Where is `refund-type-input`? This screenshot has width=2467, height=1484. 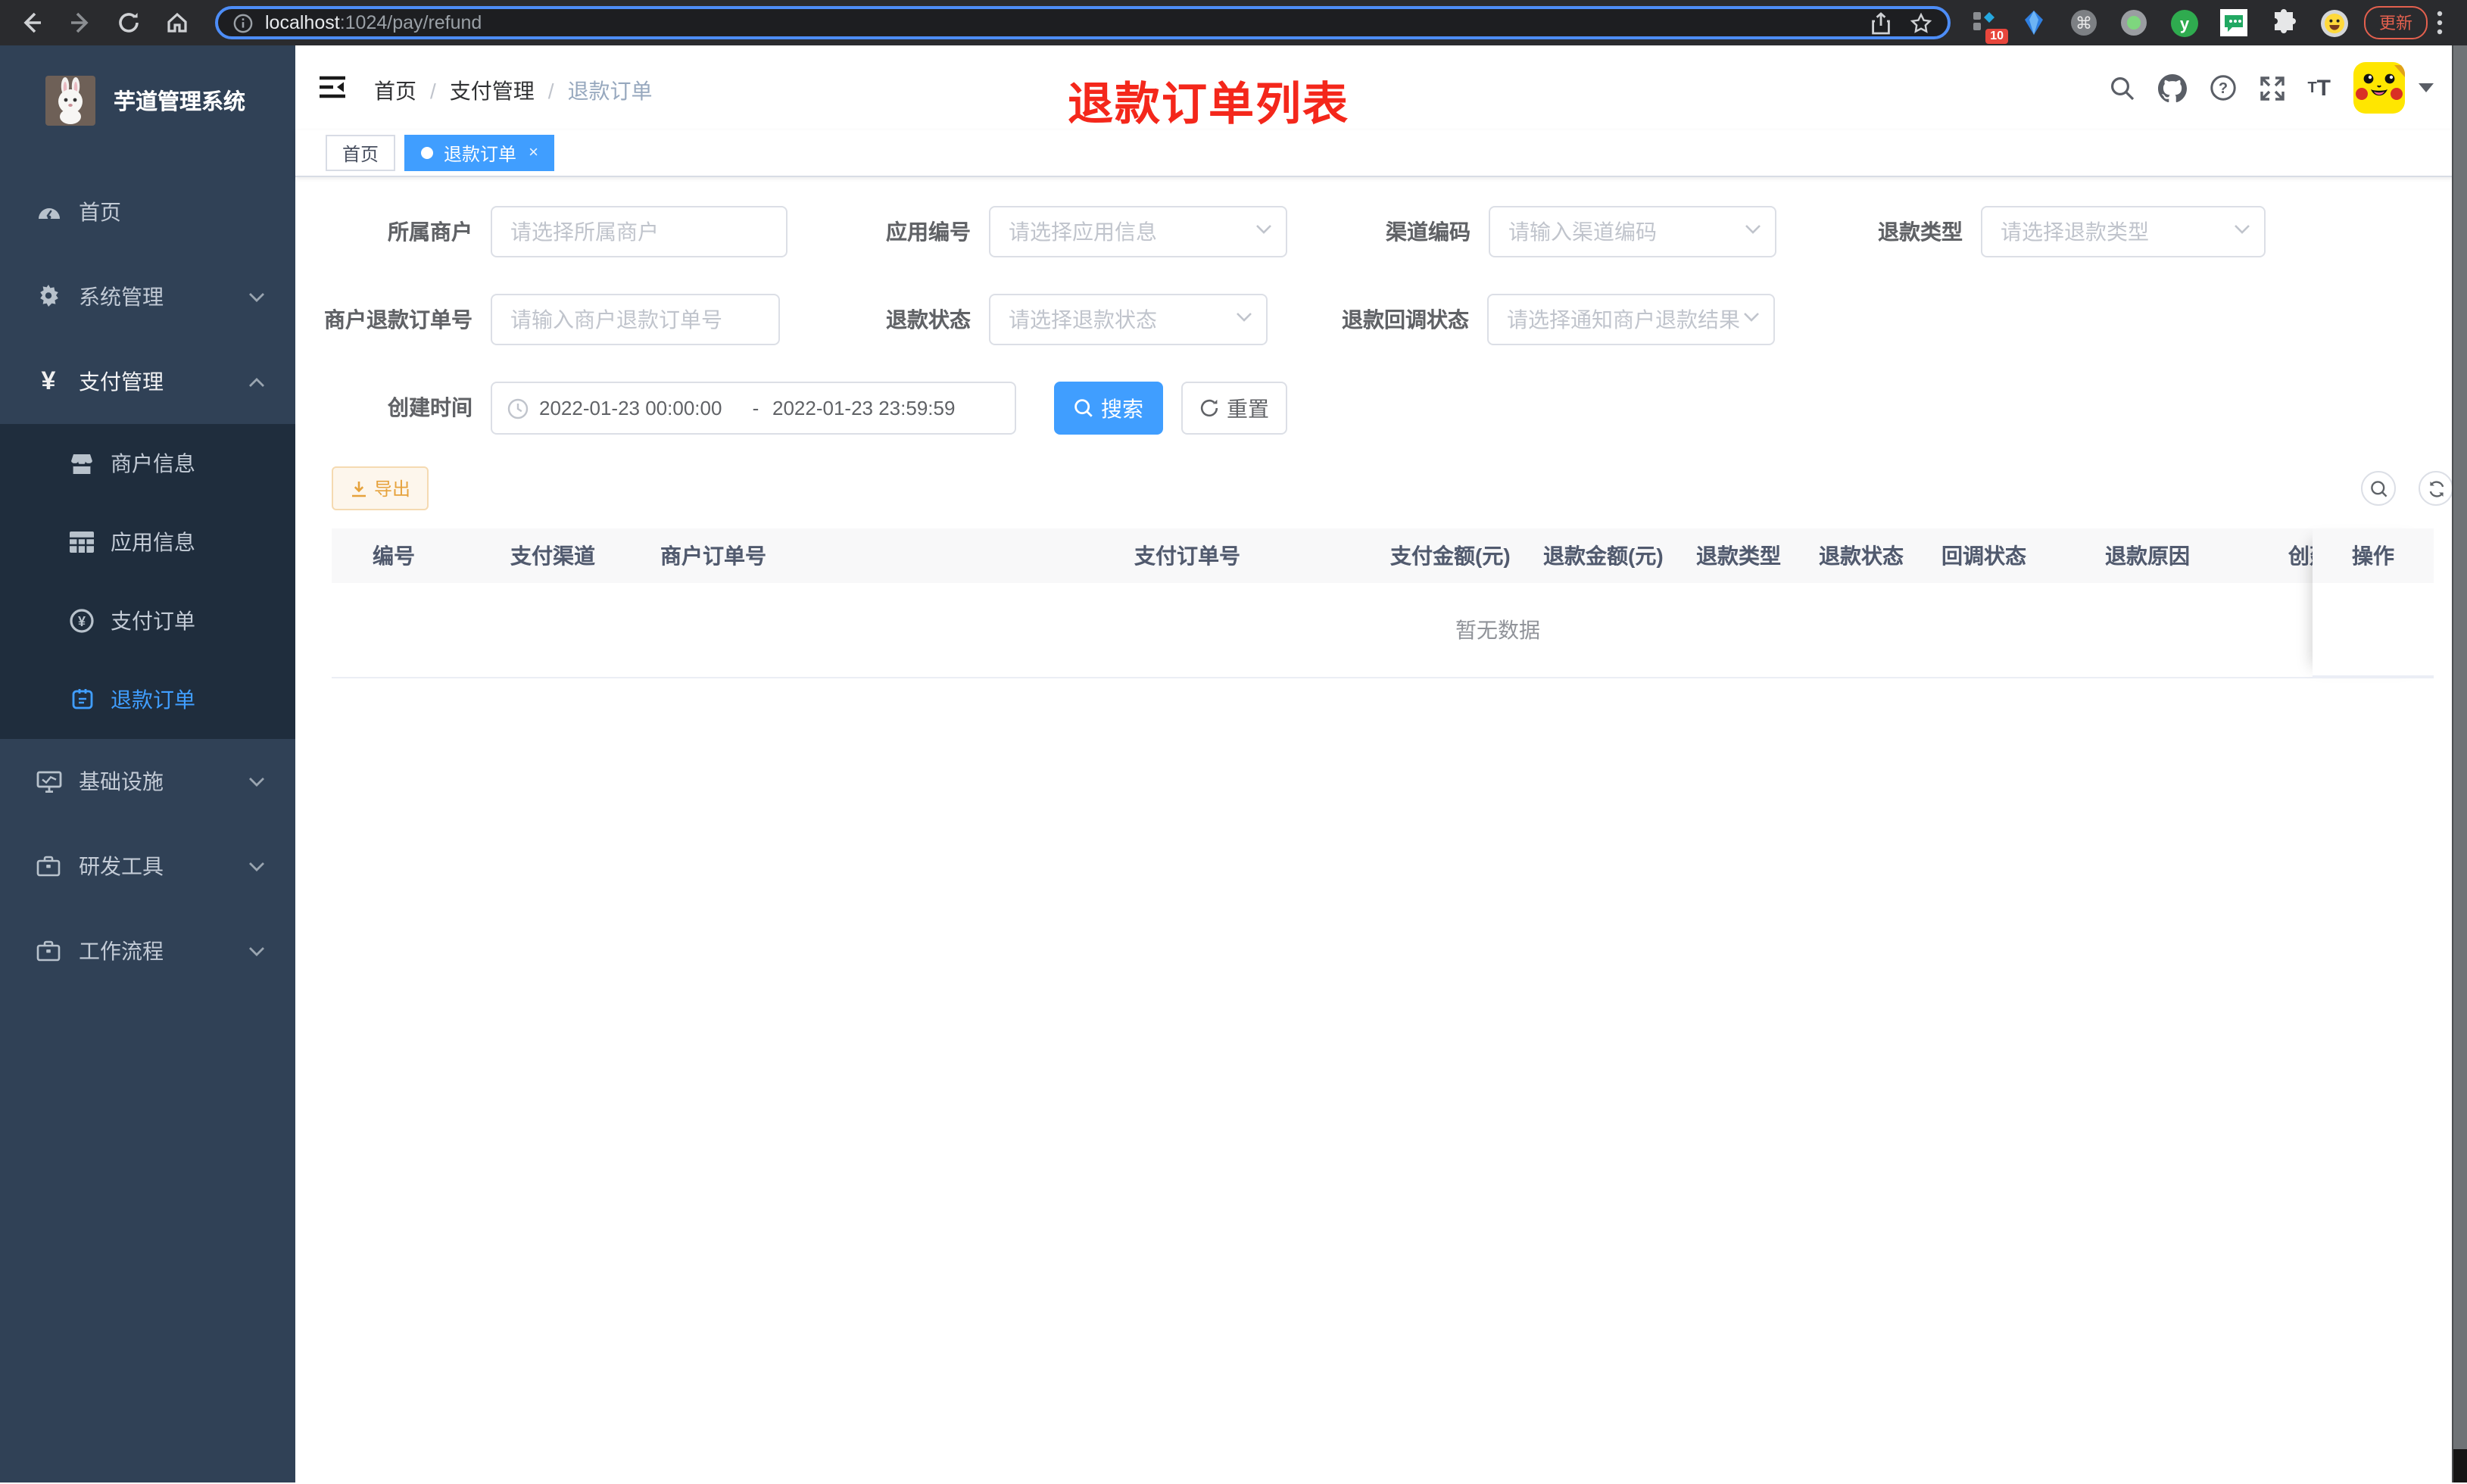 refund-type-input is located at coordinates (2123, 231).